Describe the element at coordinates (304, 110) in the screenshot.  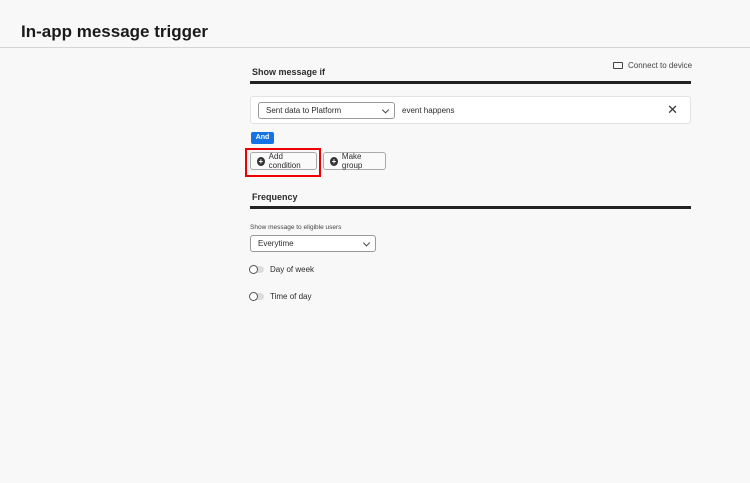
I see `event-select-value: Sent data to Platform` at that location.